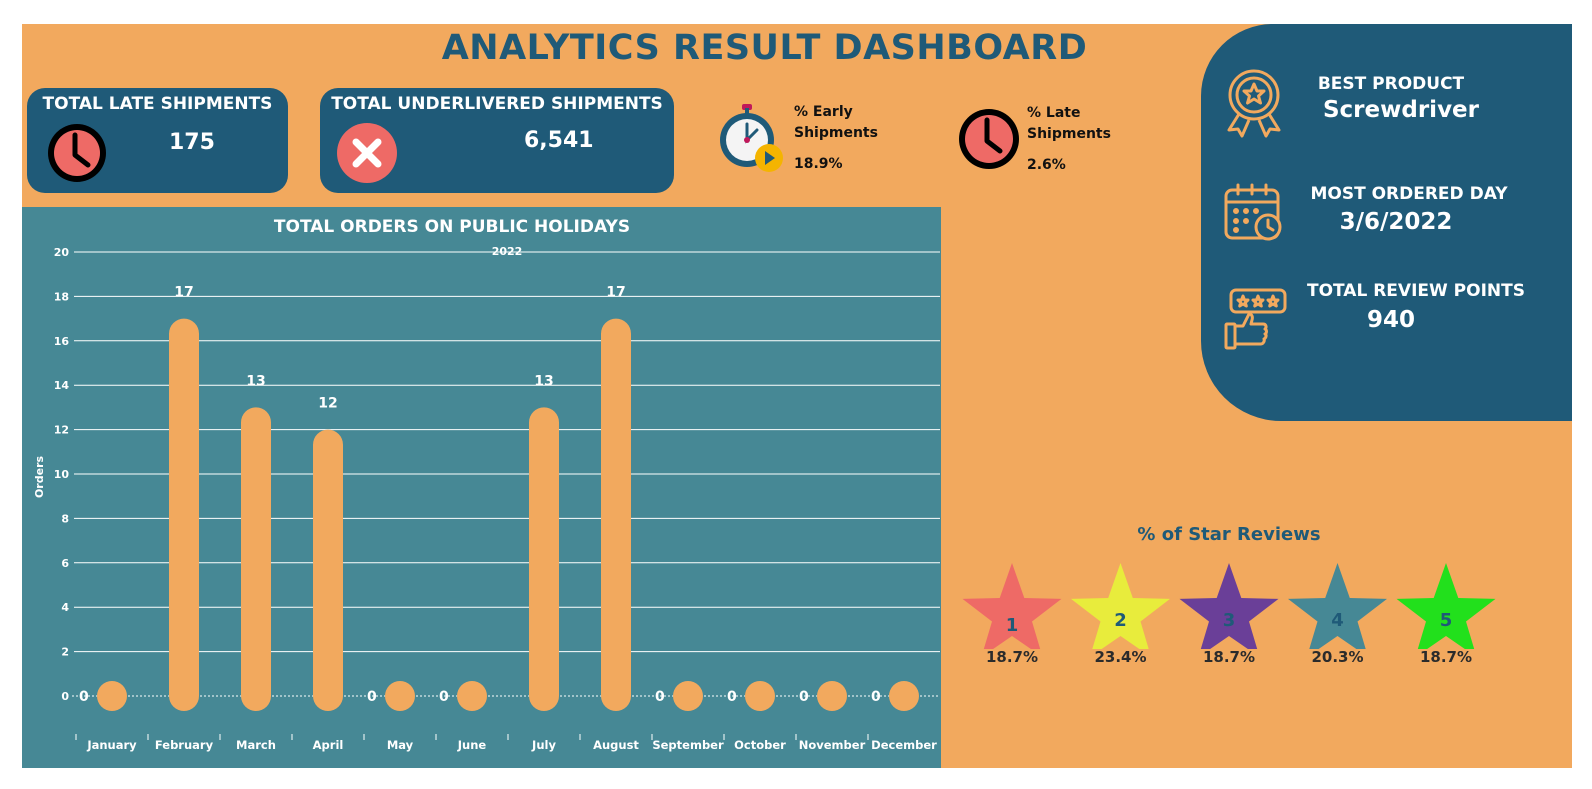 Image resolution: width=1592 pixels, height=789 pixels. Describe the element at coordinates (1337, 657) in the screenshot. I see `star-4-percent: 20.3%` at that location.